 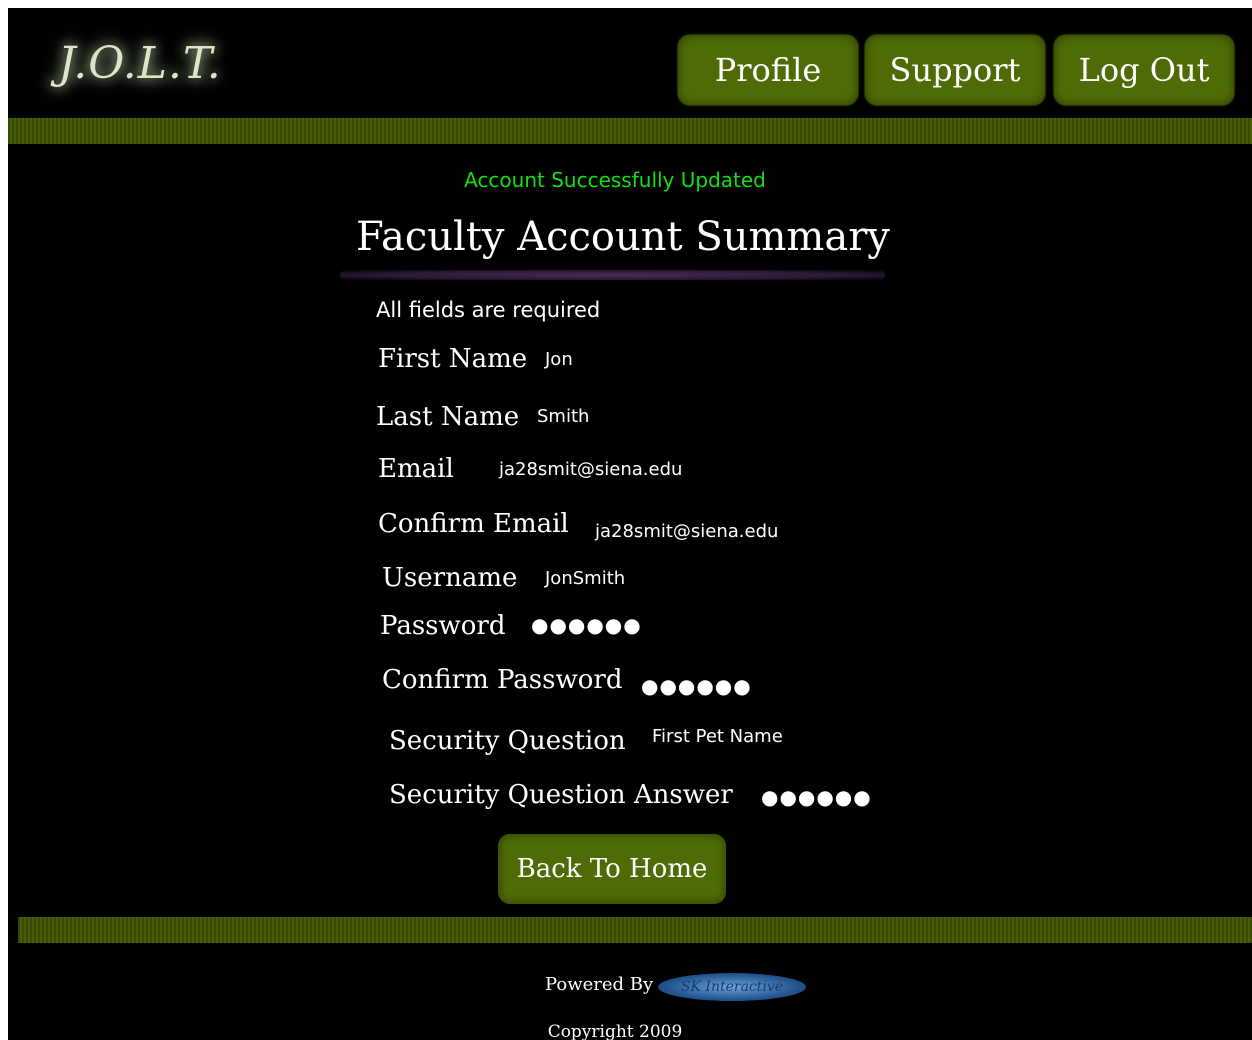 What do you see at coordinates (615, 180) in the screenshot?
I see `status-message: Account Successfully Updated` at bounding box center [615, 180].